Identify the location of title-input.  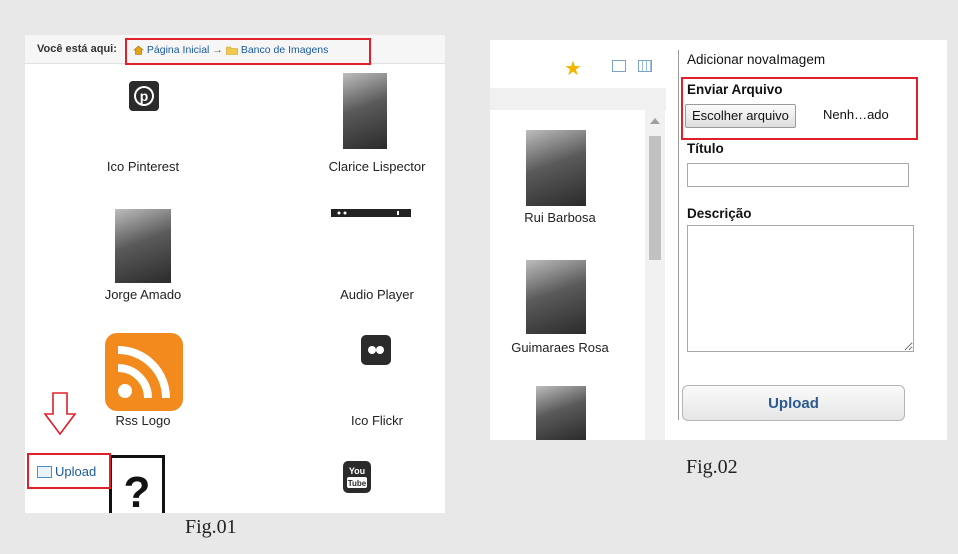
(798, 175).